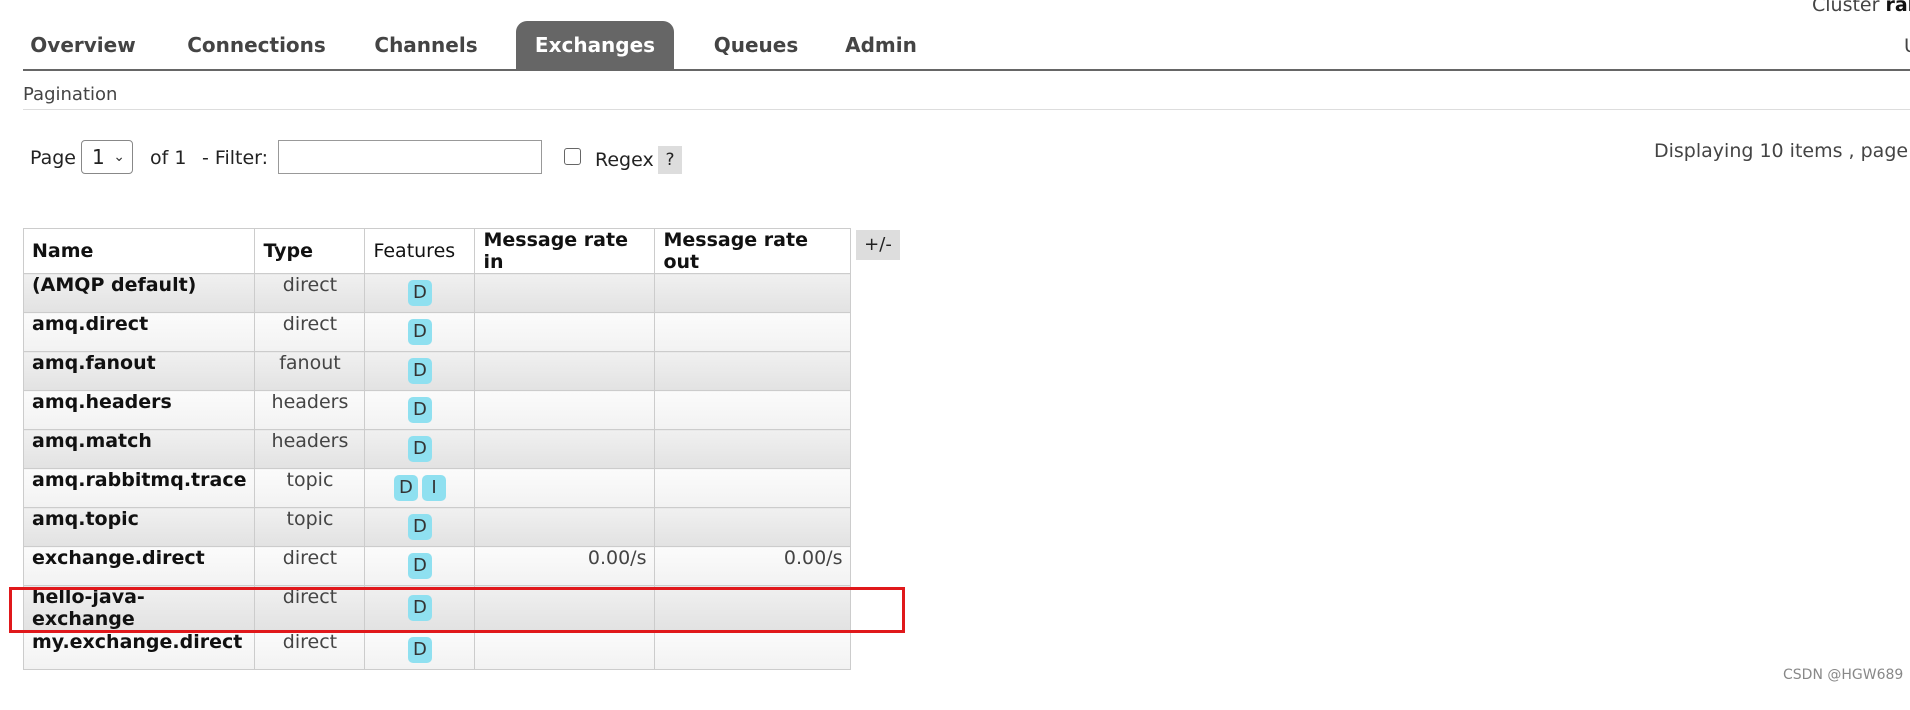  I want to click on table-row: amq.fanout fanout D, so click(437, 371).